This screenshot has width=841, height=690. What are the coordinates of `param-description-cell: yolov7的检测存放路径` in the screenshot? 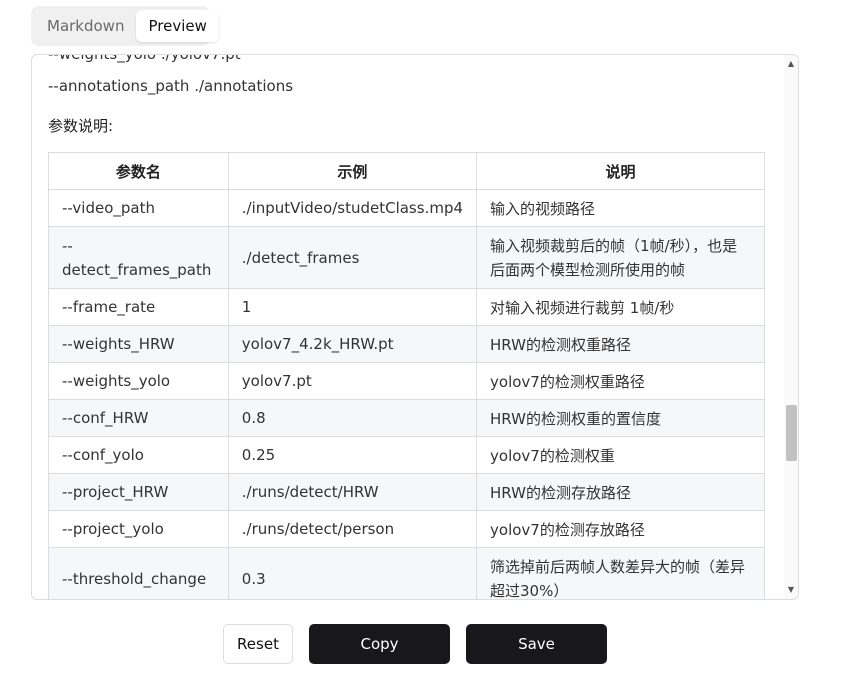 It's located at (620, 529).